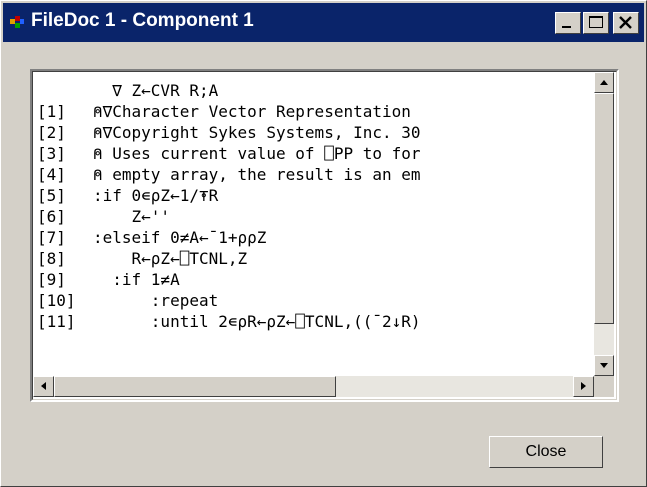 This screenshot has height=487, width=647. Describe the element at coordinates (136, 279) in the screenshot. I see `line-text: :if 1≠A` at that location.